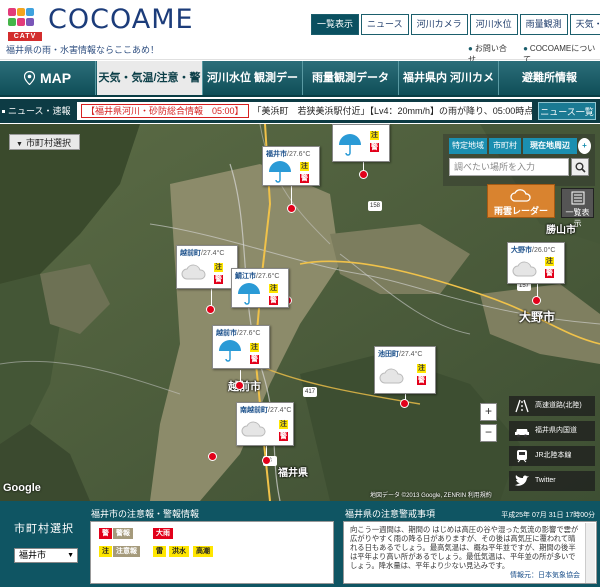 The image size is (600, 587). What do you see at coordinates (550, 146) in the screenshot?
I see `btn-nearby: 現在地周辺` at bounding box center [550, 146].